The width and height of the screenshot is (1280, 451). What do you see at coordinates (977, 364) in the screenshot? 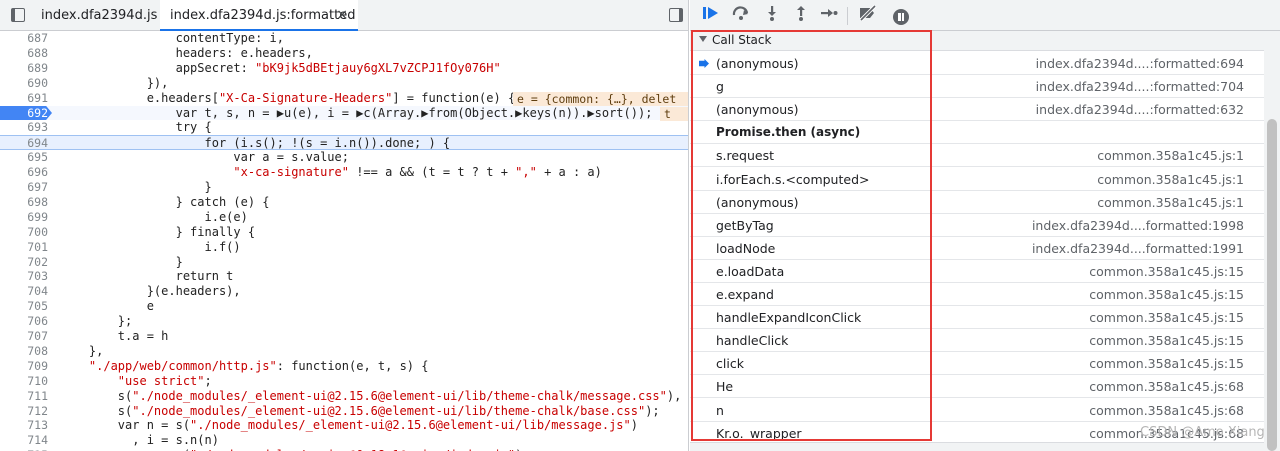
I see `call-frame: click common.358a1c45.js:15` at bounding box center [977, 364].